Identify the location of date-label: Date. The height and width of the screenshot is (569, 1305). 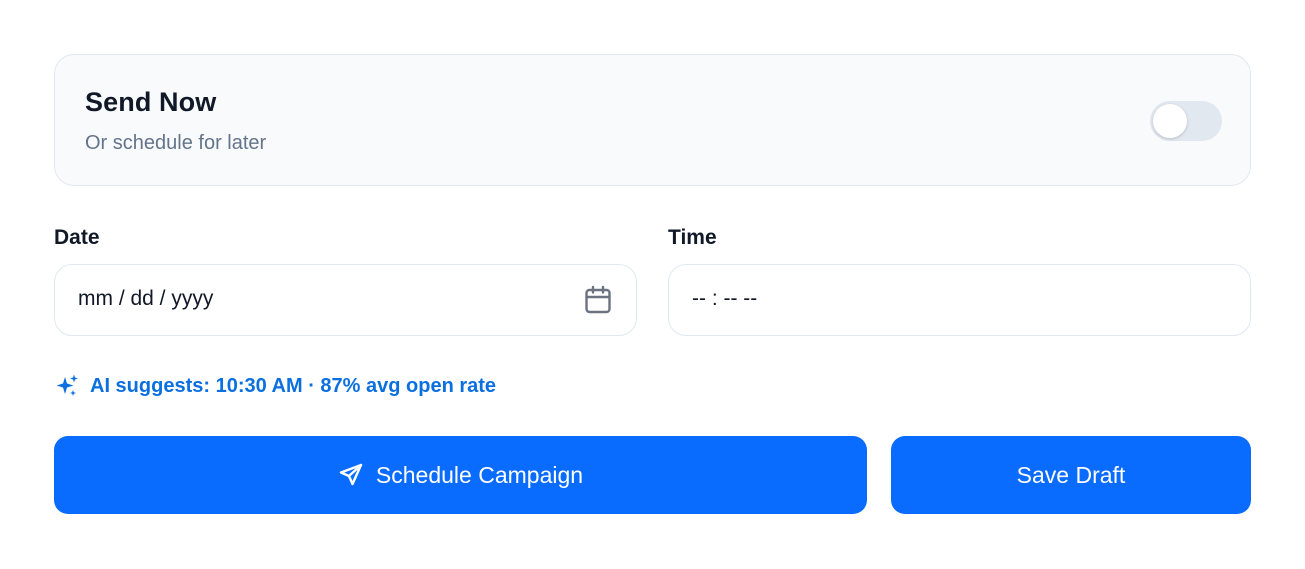
(77, 237).